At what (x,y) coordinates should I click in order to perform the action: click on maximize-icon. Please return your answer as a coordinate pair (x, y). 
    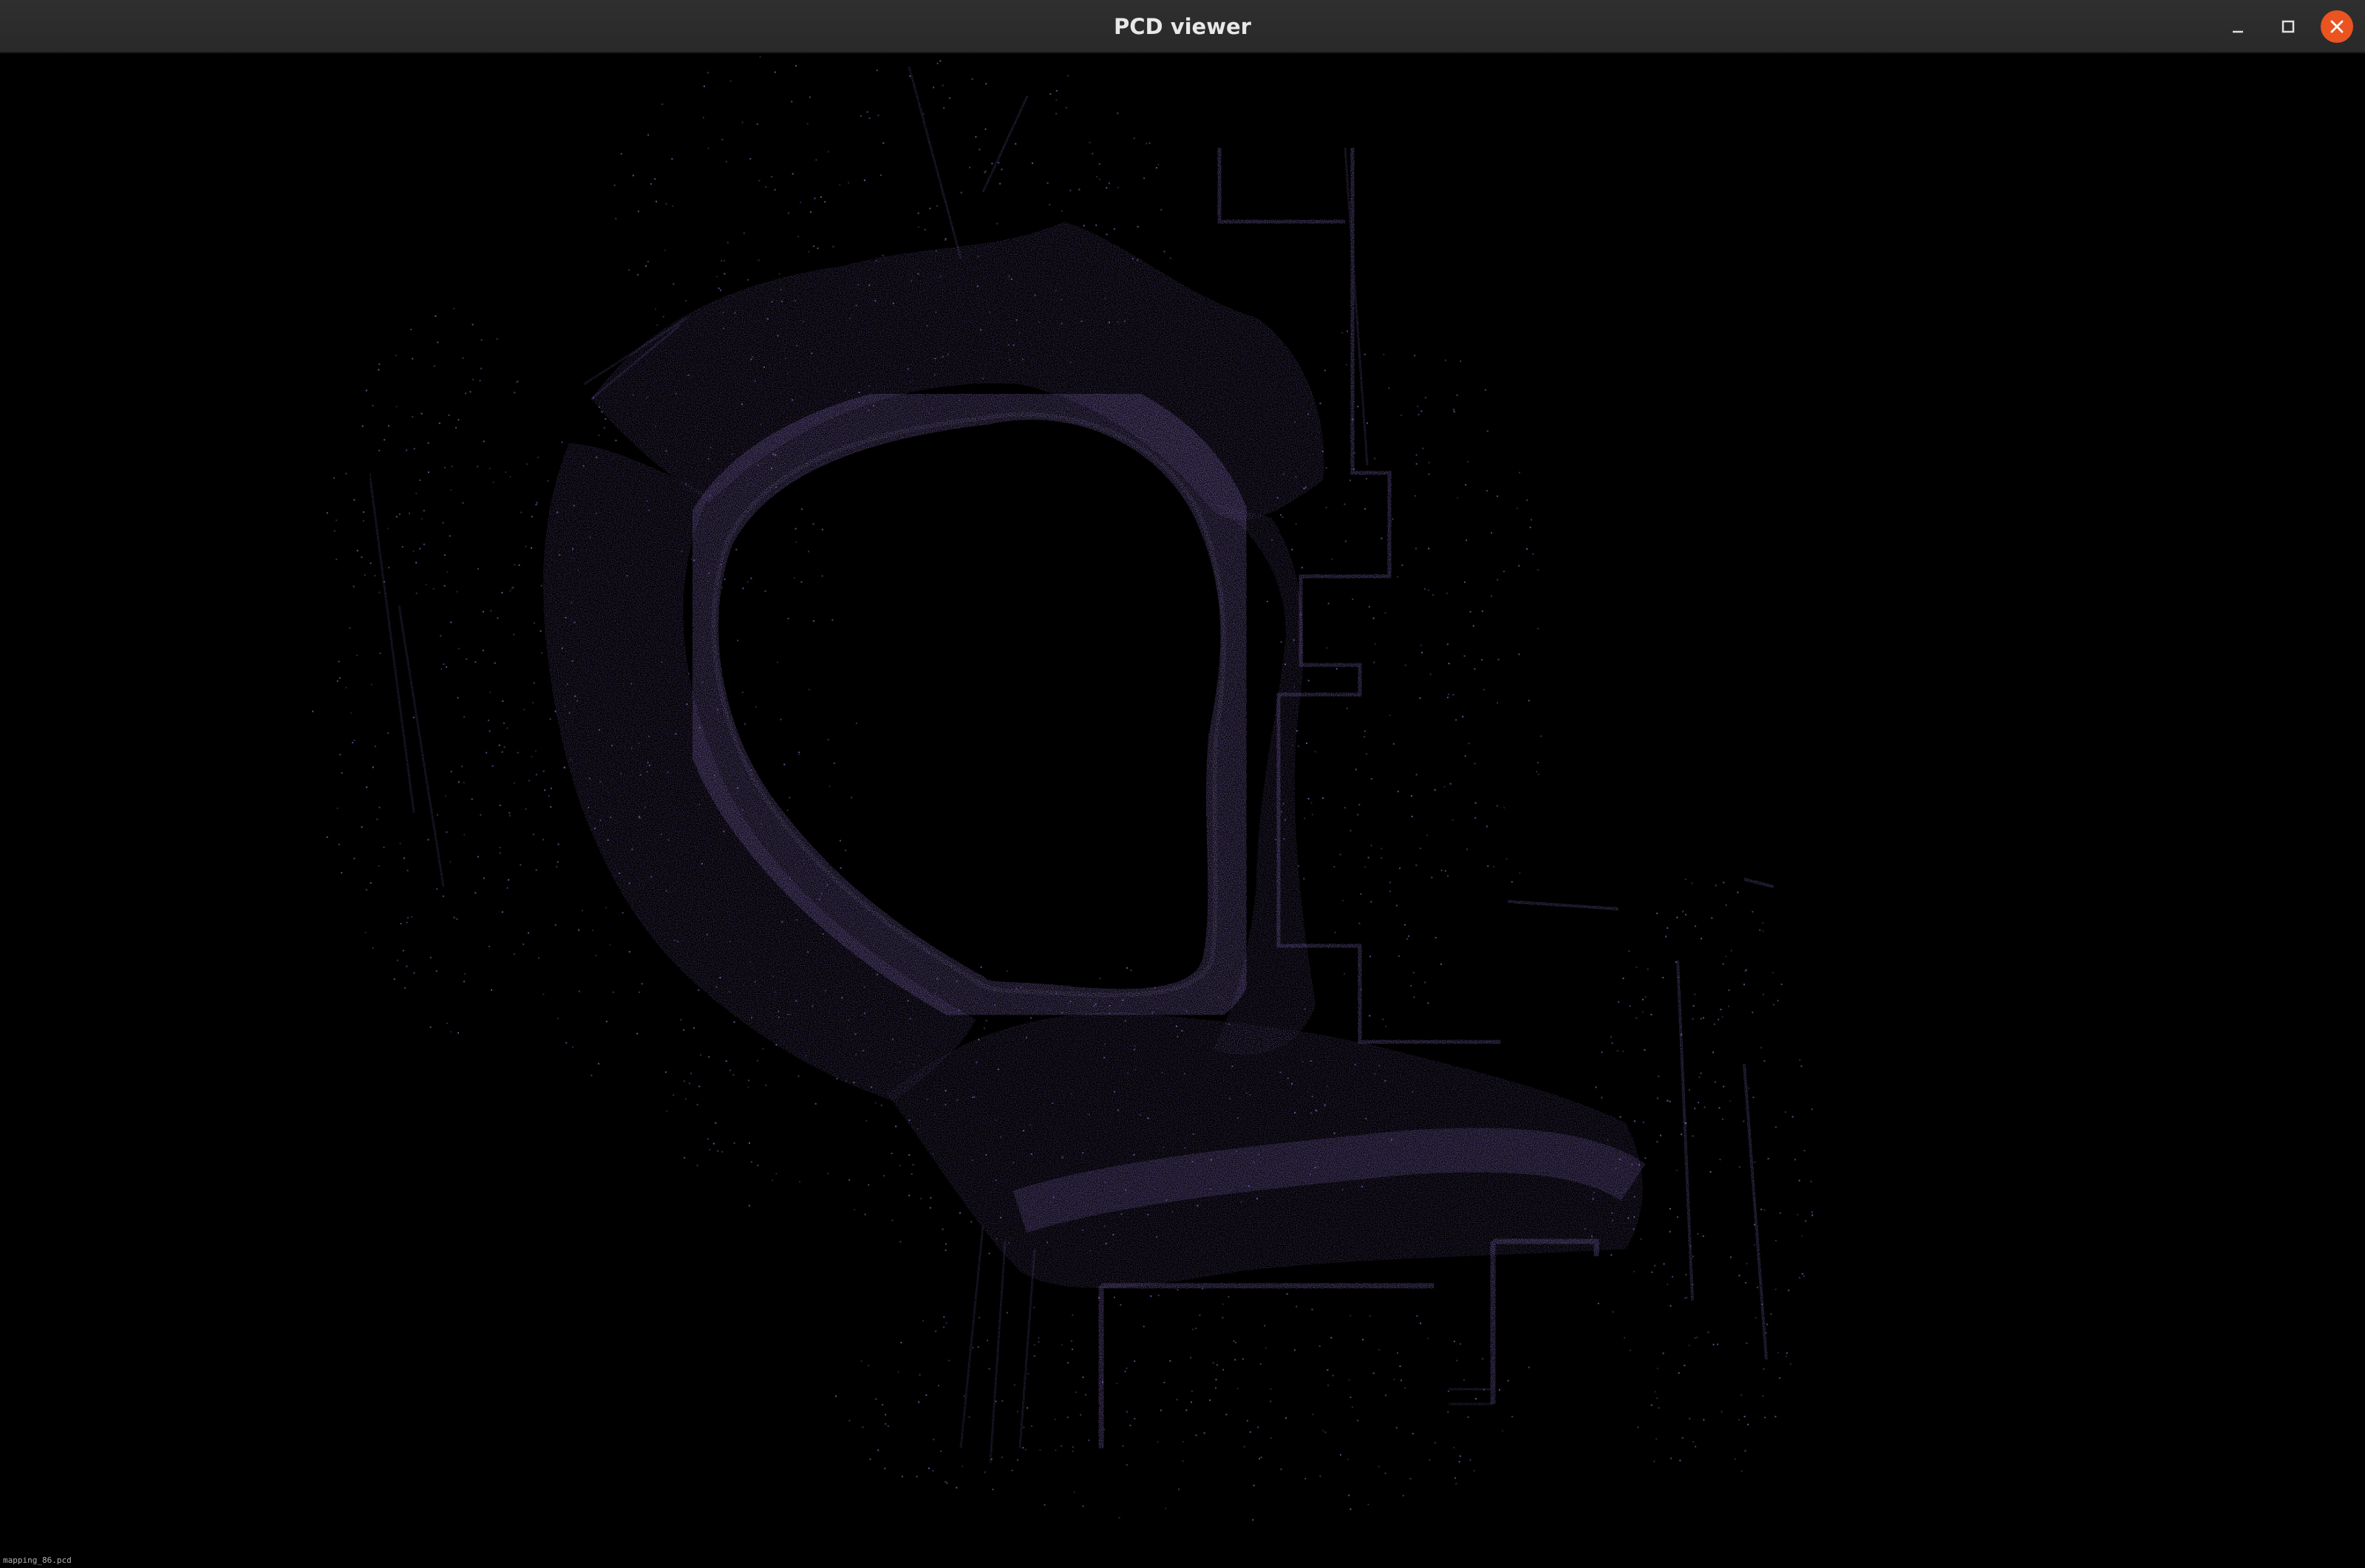
    Looking at the image, I should click on (2288, 27).